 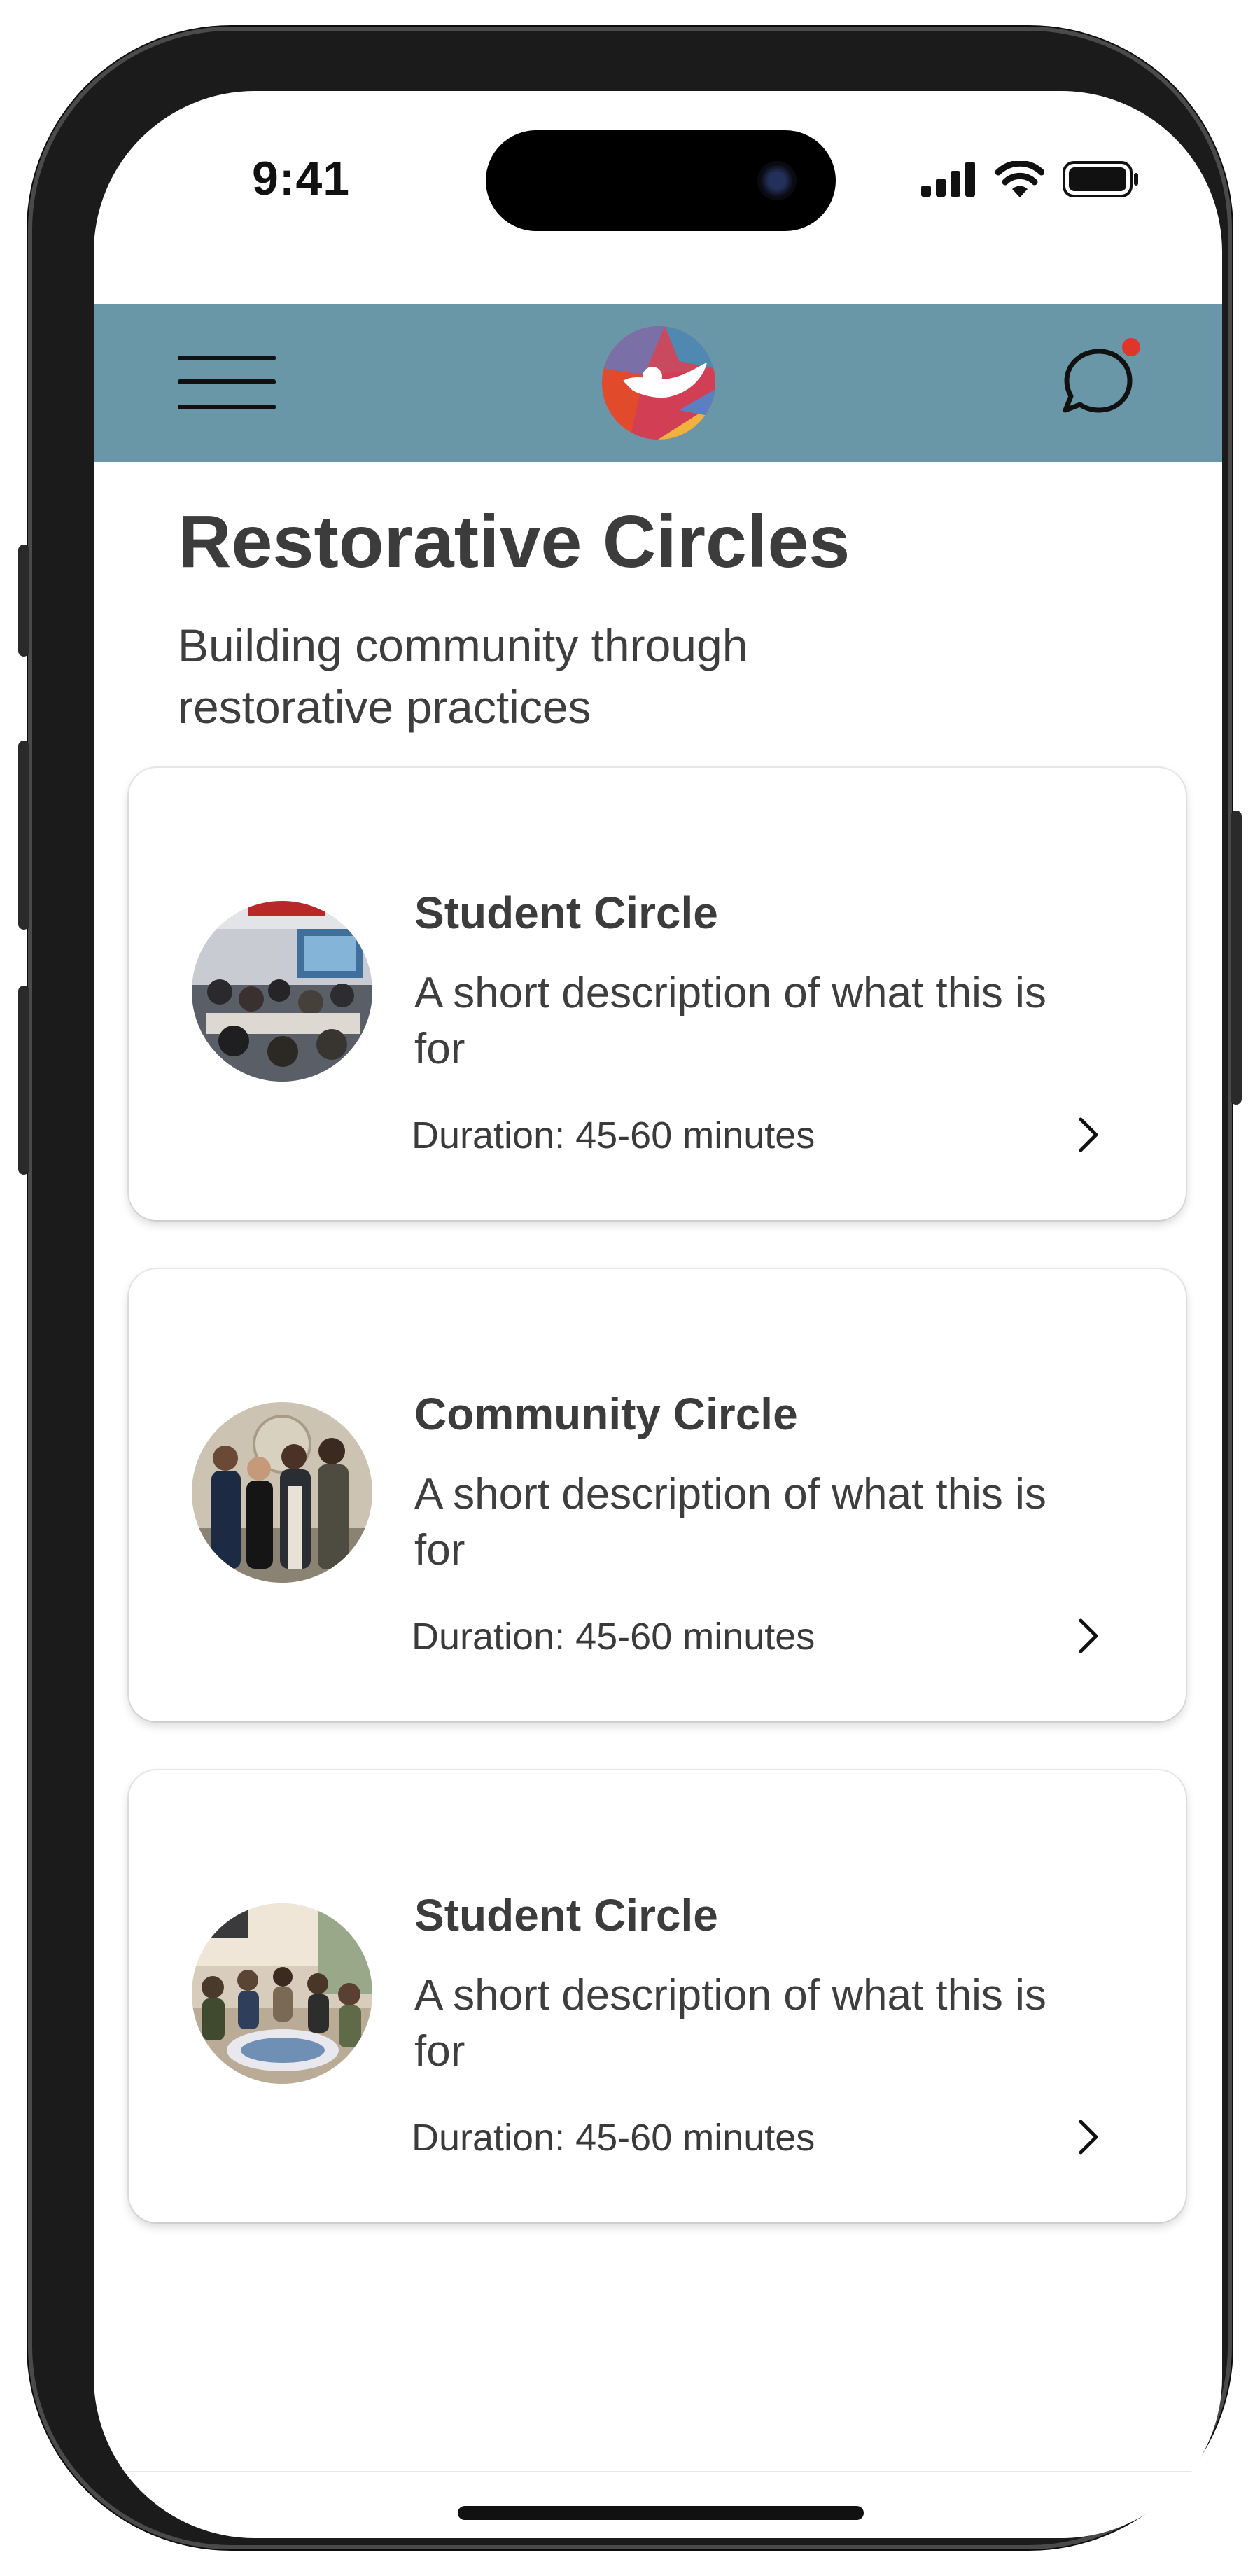 What do you see at coordinates (1100, 179) in the screenshot?
I see `battery-icon` at bounding box center [1100, 179].